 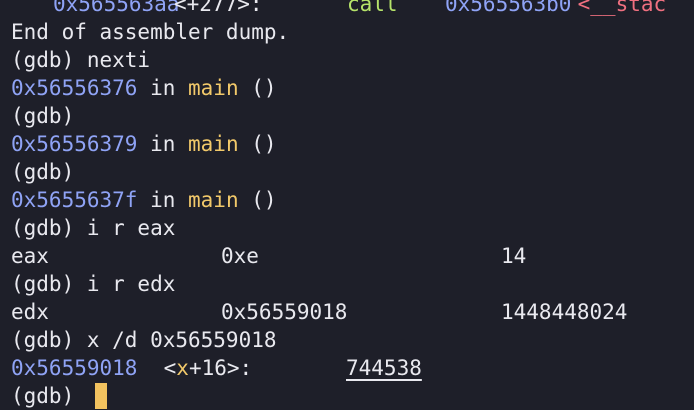 What do you see at coordinates (116, 8) in the screenshot?
I see `instruction-address: 0x565563aa` at bounding box center [116, 8].